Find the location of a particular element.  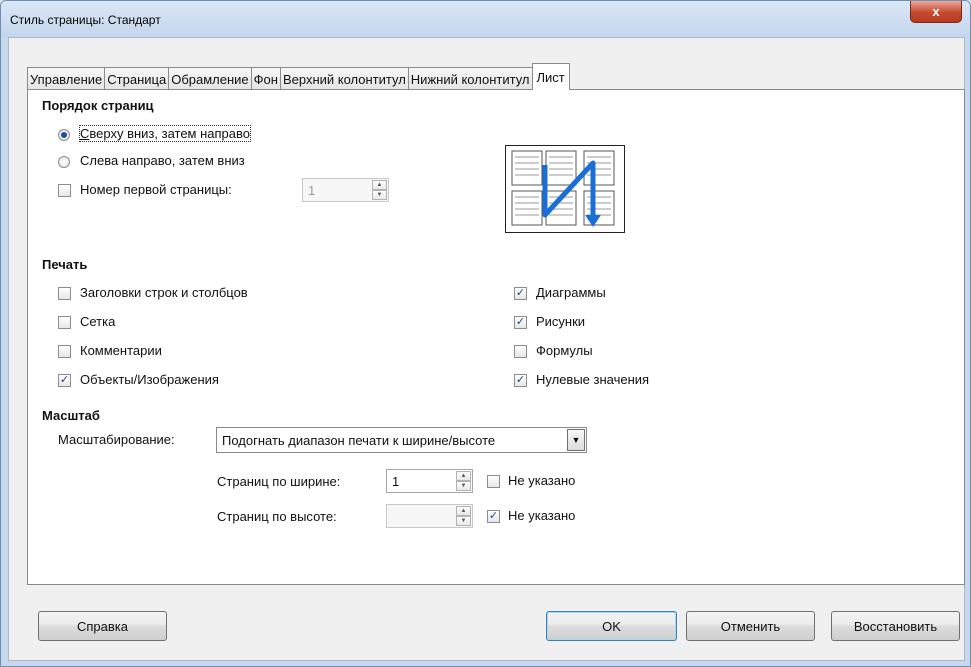

print-section-title: Печать is located at coordinates (65, 264).